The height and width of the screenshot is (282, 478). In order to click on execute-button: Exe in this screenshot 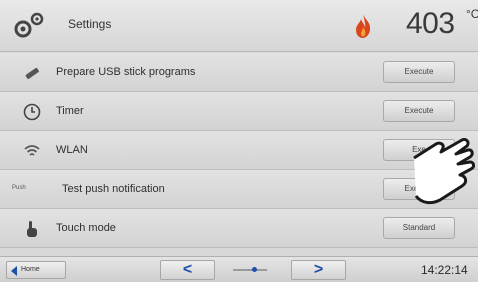, I will do `click(419, 150)`.